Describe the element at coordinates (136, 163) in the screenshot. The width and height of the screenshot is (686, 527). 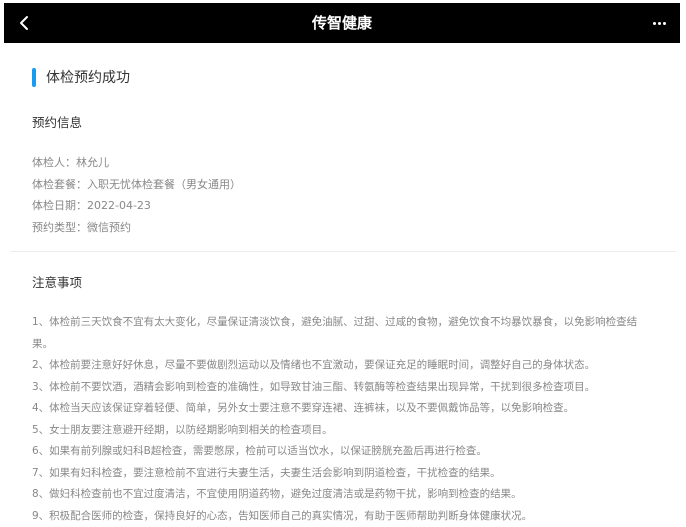
I see `info-patient: 体检人：林允儿` at that location.